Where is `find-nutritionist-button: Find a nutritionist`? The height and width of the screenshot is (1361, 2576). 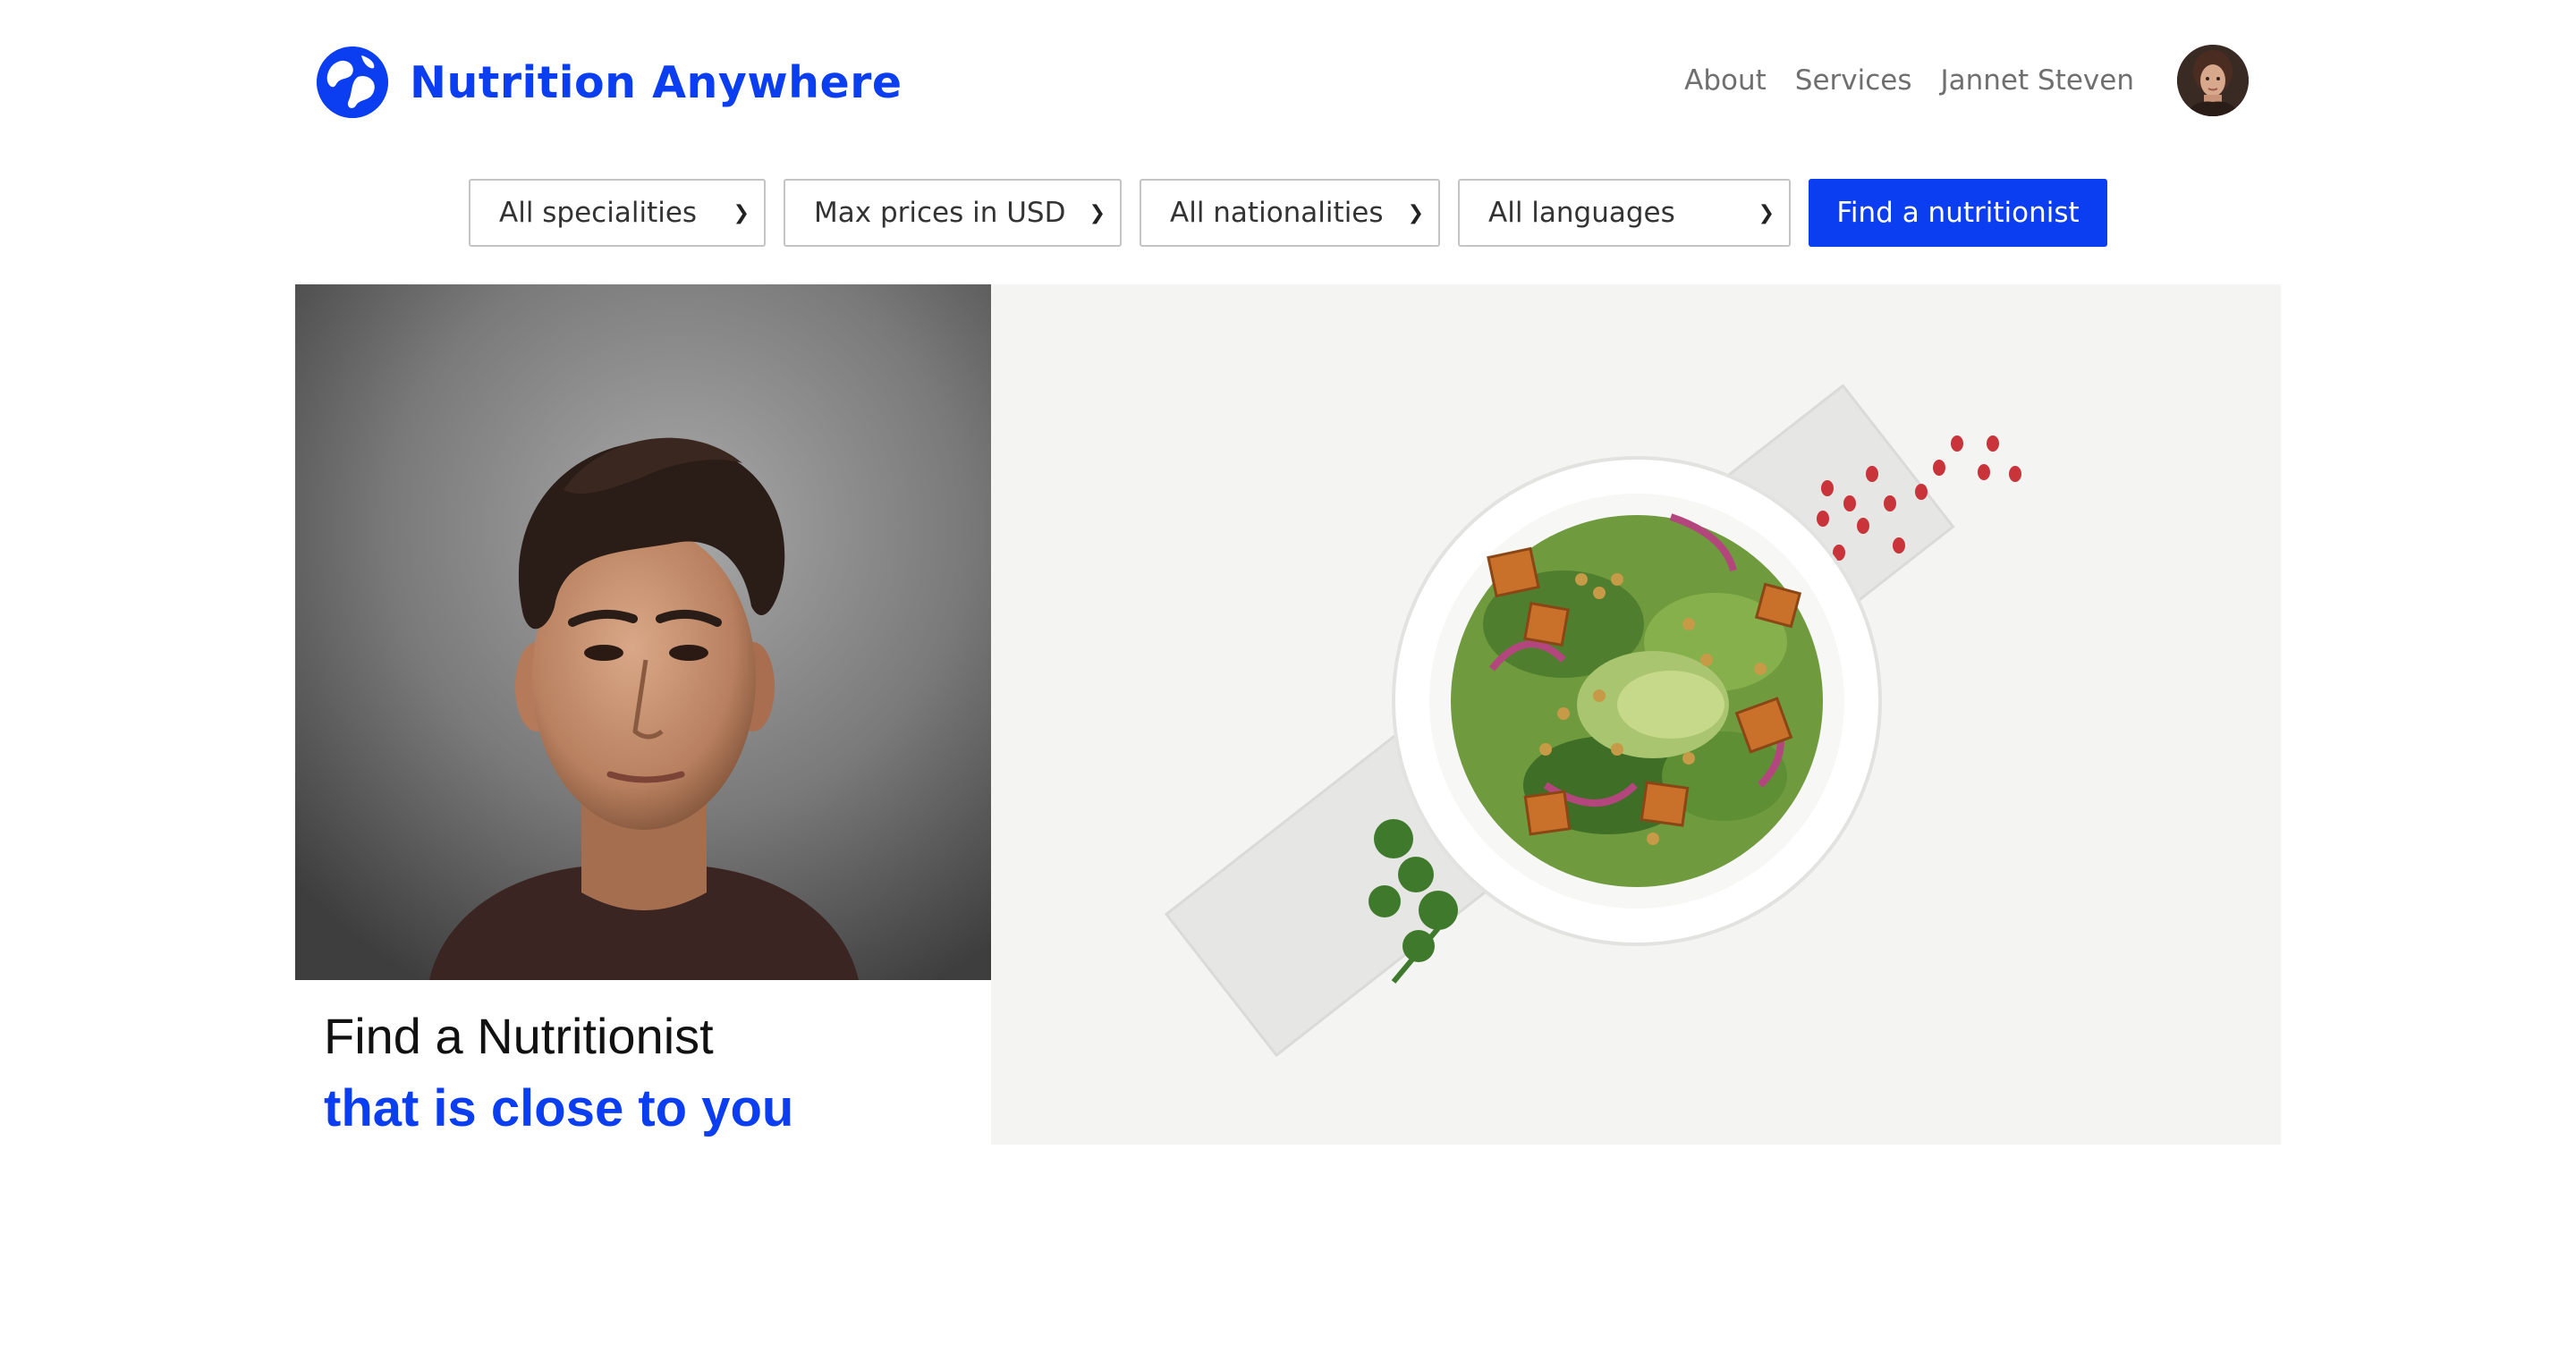 find-nutritionist-button: Find a nutritionist is located at coordinates (1958, 213).